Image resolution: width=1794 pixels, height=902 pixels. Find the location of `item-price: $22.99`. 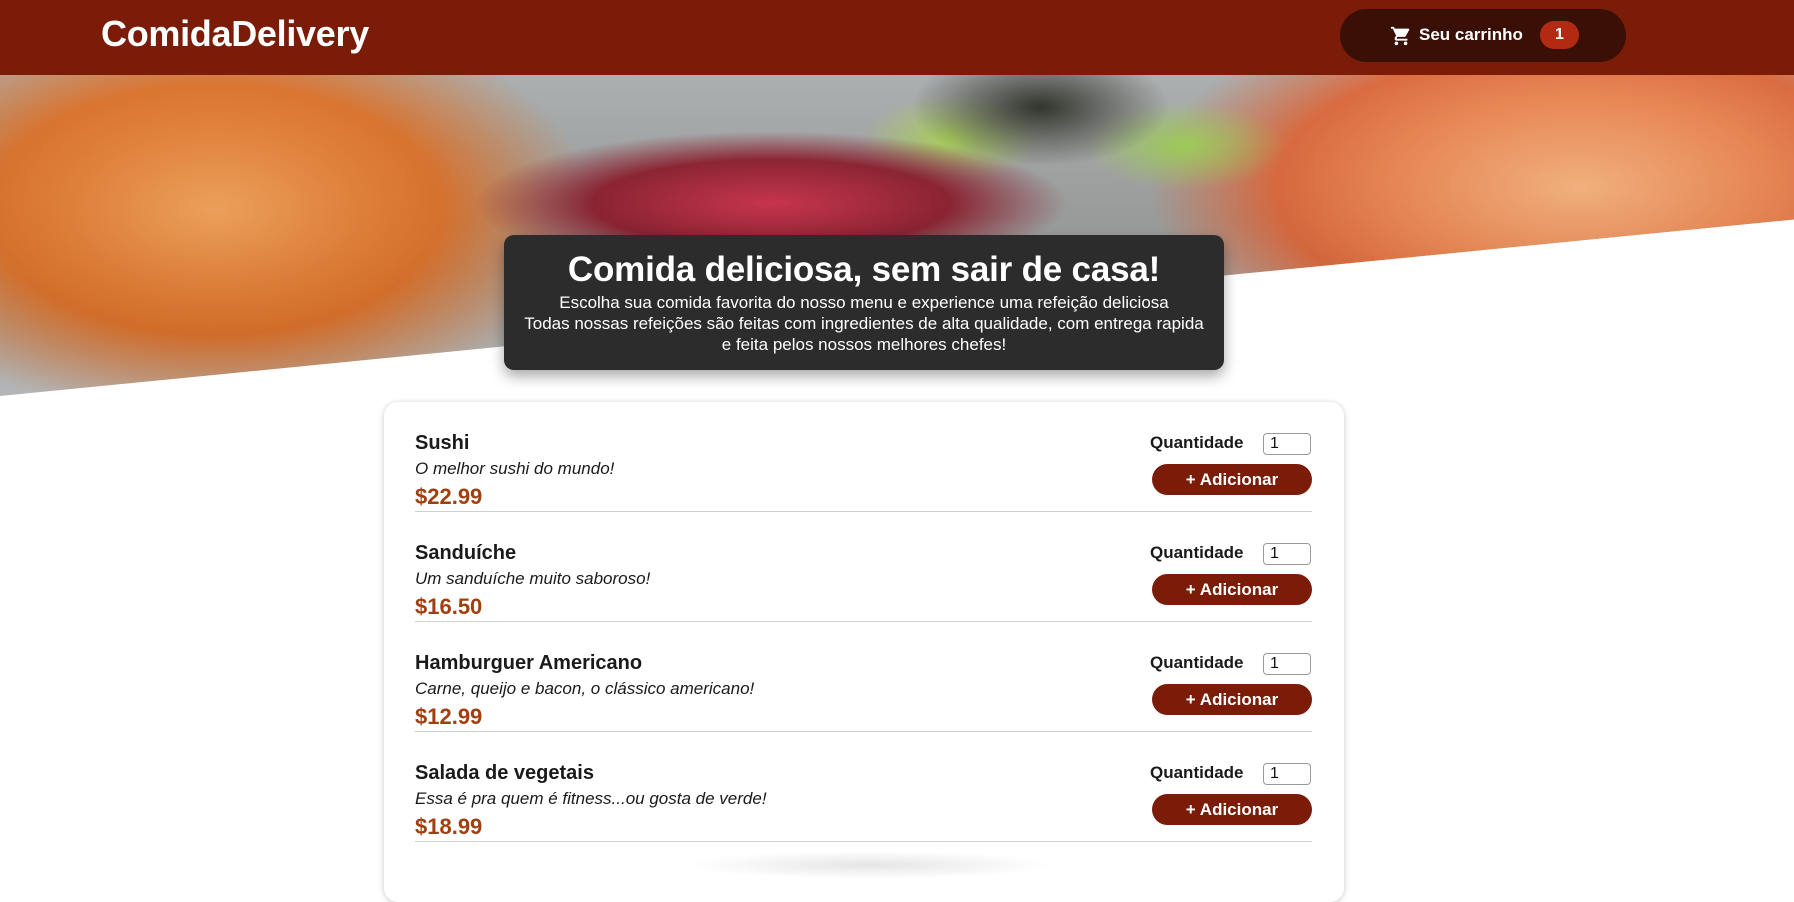

item-price: $22.99 is located at coordinates (449, 496).